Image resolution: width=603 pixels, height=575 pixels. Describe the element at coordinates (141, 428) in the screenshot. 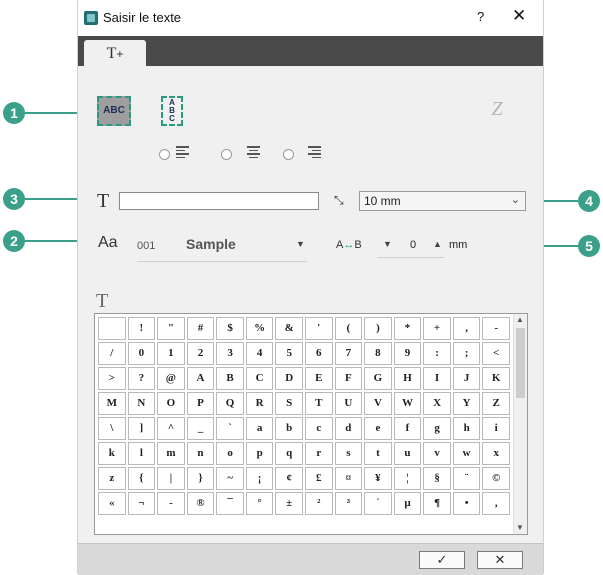

I see `char-cell: ]` at that location.